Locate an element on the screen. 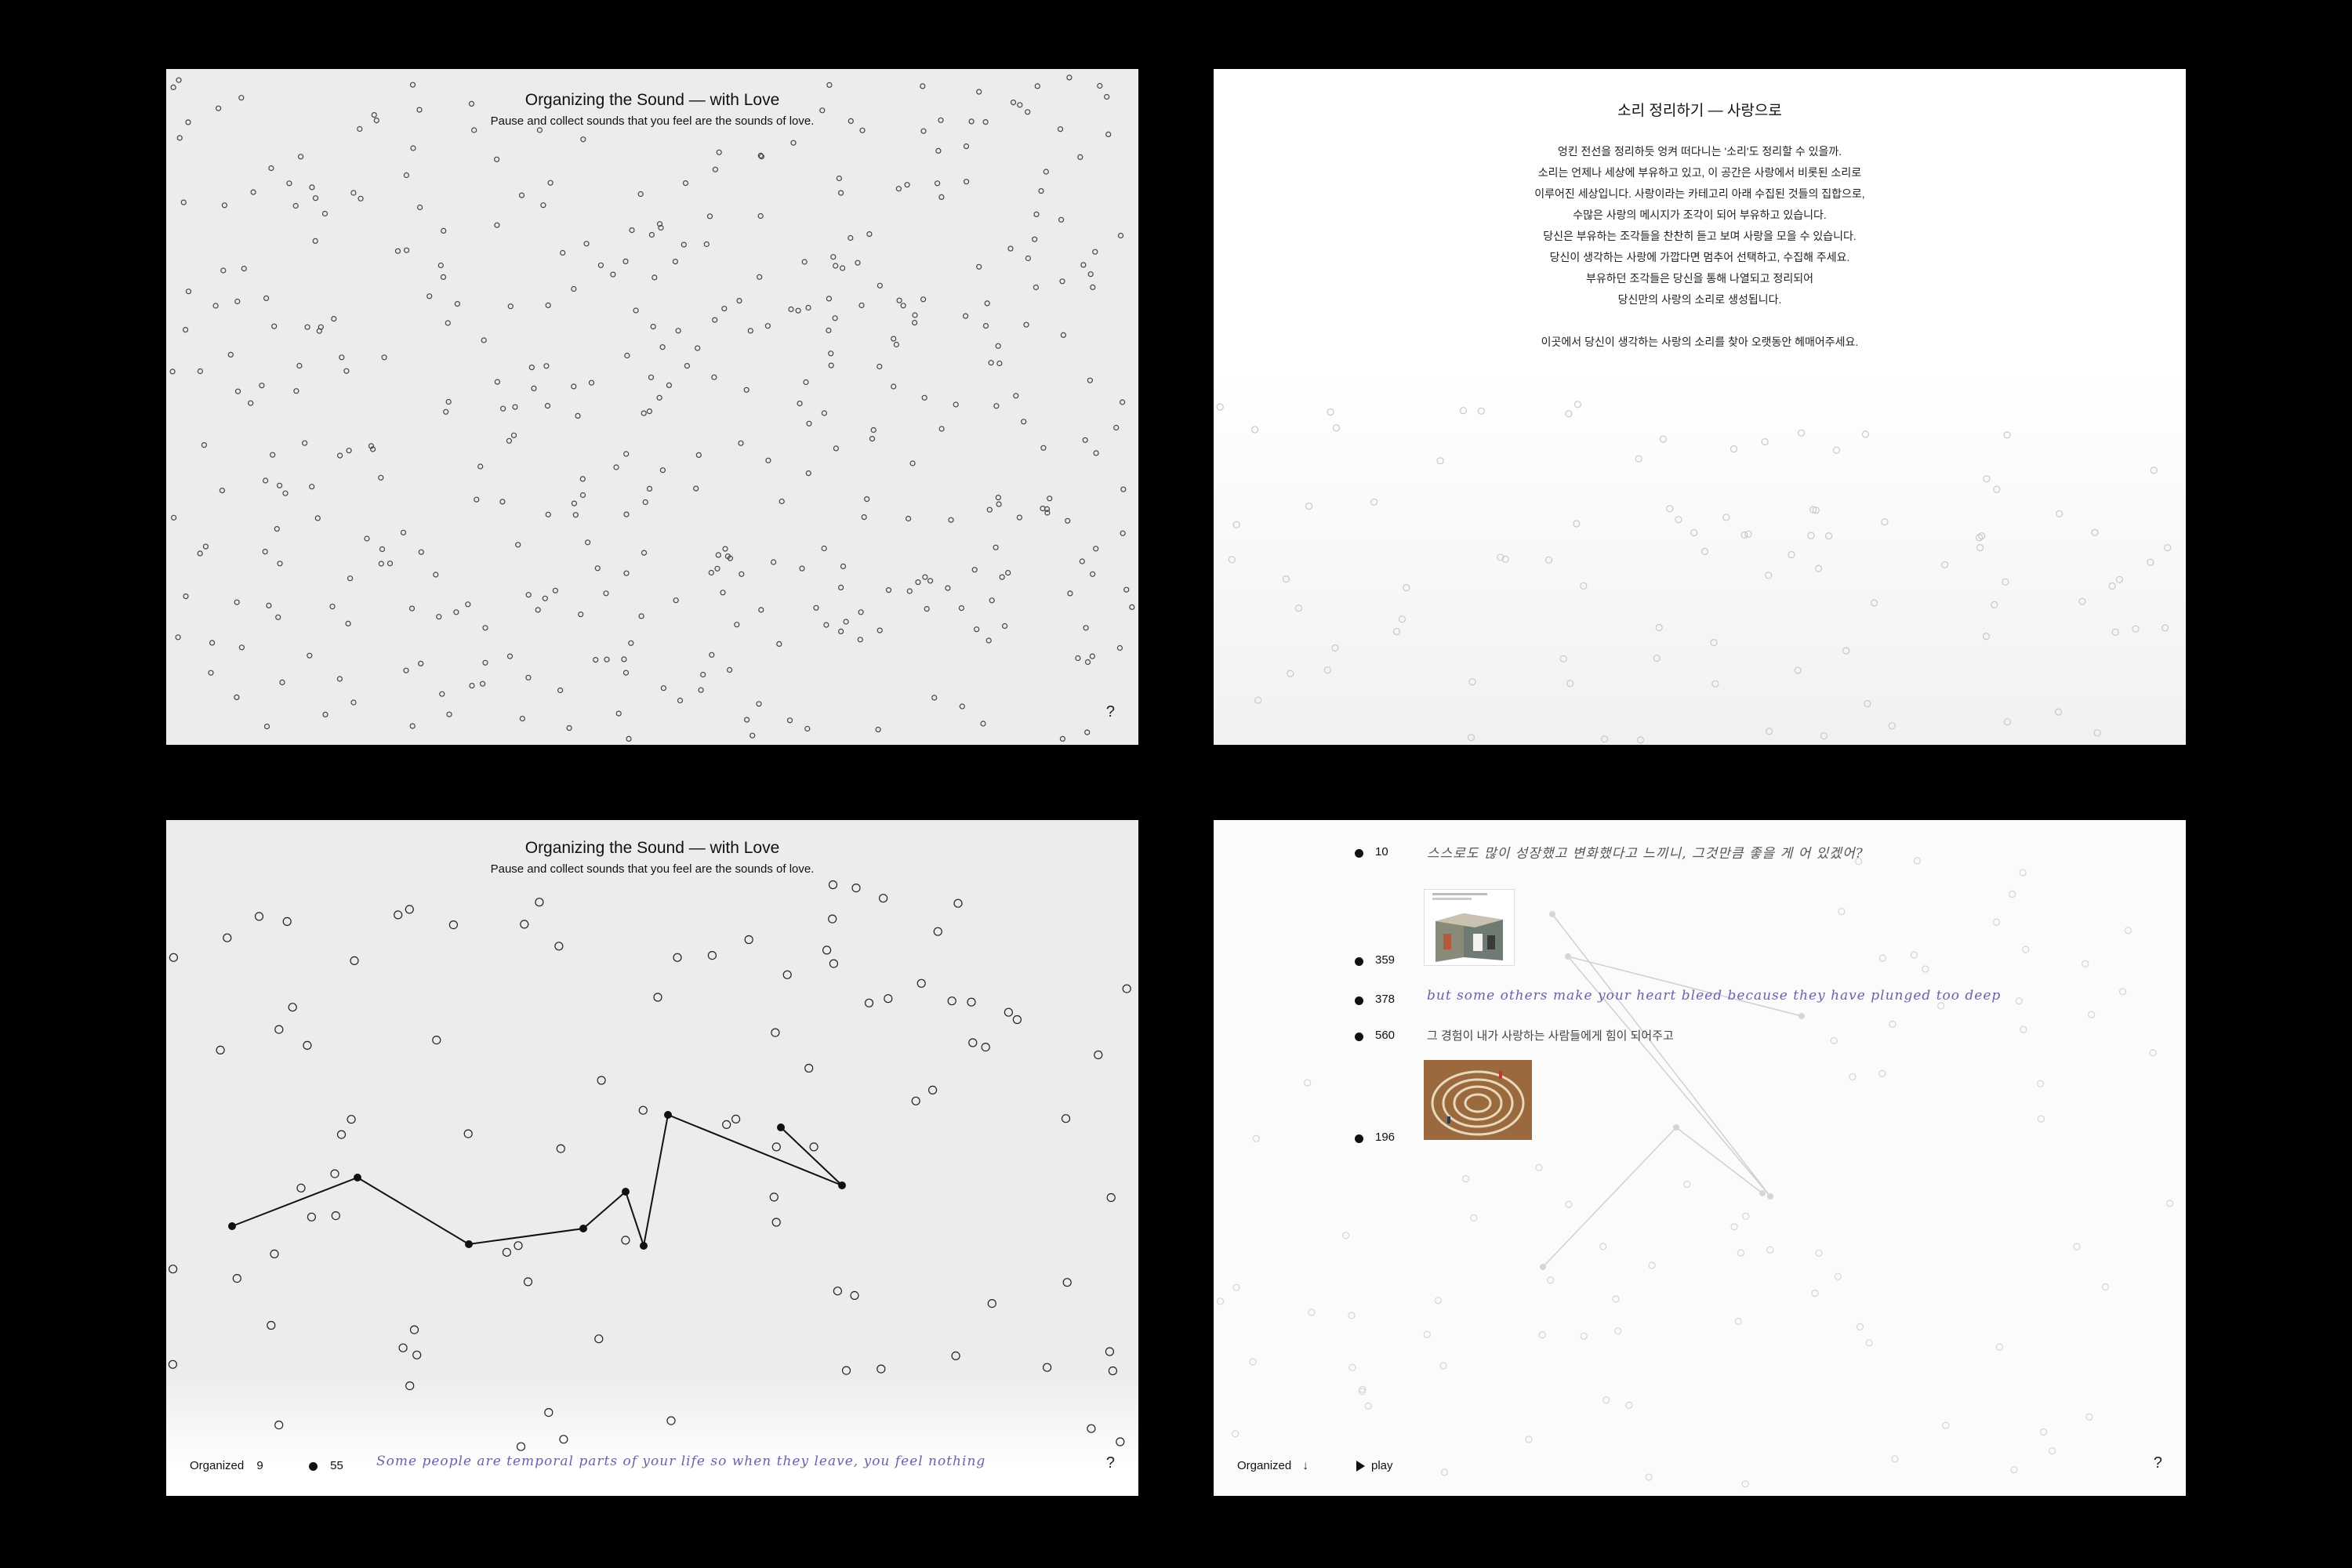 The height and width of the screenshot is (1568, 2352). help-button: ? is located at coordinates (2158, 1463).